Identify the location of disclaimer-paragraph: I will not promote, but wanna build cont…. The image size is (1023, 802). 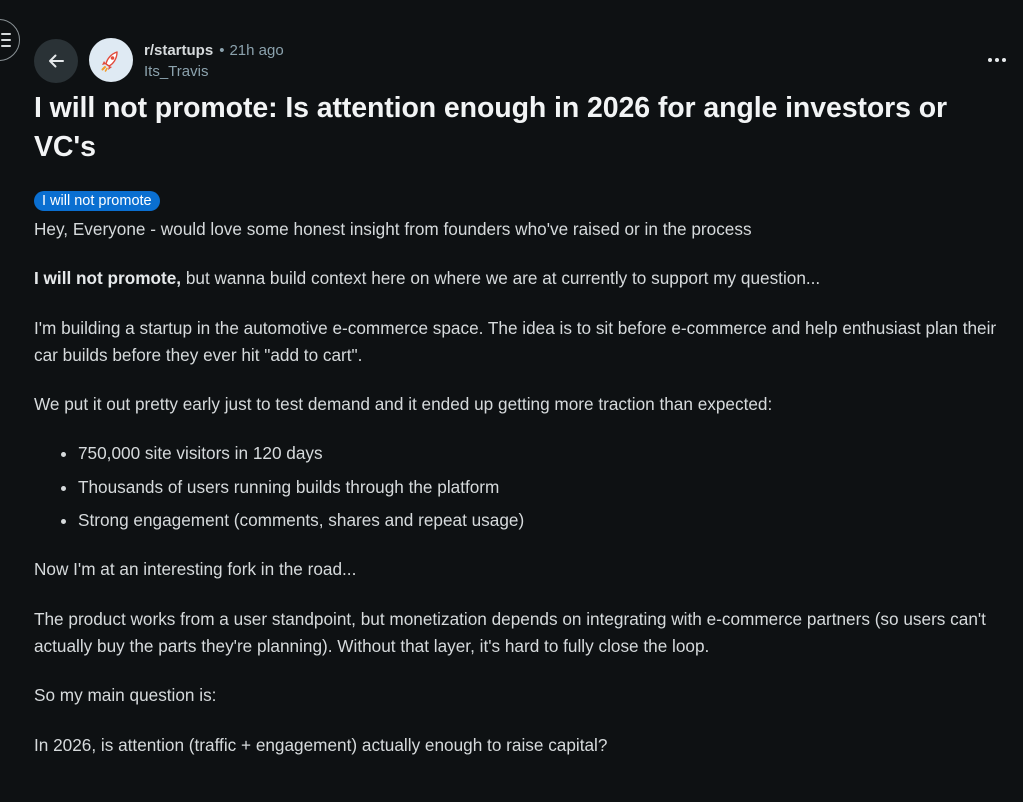
(521, 278).